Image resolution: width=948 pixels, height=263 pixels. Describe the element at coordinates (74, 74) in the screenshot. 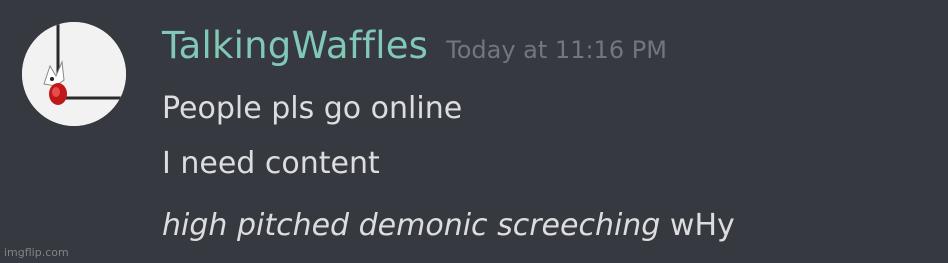

I see `user-avatar-icon` at that location.